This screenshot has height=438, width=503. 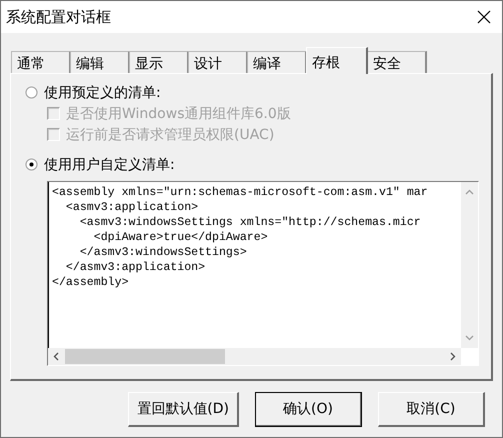 I want to click on tab: 安全, so click(x=397, y=62).